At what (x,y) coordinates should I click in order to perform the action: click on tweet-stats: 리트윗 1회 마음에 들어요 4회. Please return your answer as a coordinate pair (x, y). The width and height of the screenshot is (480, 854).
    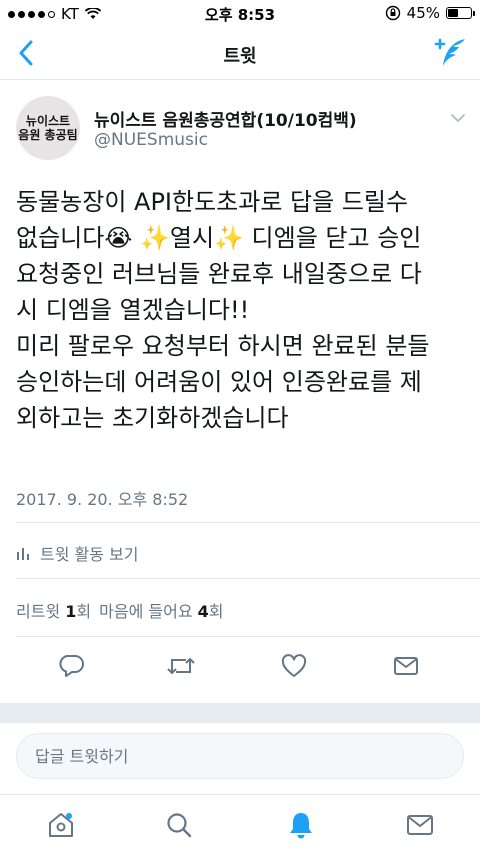
    Looking at the image, I should click on (120, 610).